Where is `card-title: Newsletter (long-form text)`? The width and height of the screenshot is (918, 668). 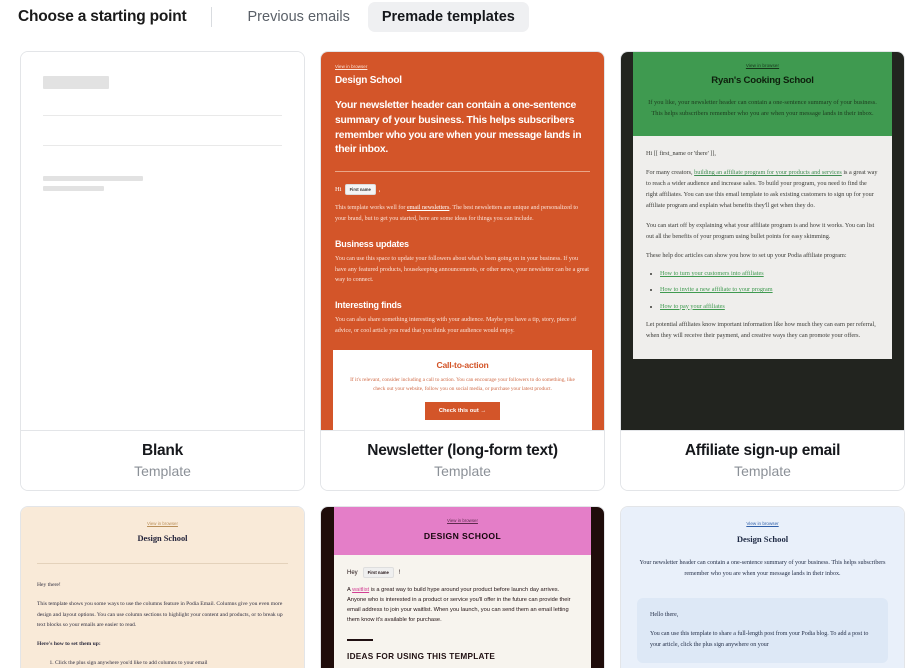
card-title: Newsletter (long-form text) is located at coordinates (462, 450).